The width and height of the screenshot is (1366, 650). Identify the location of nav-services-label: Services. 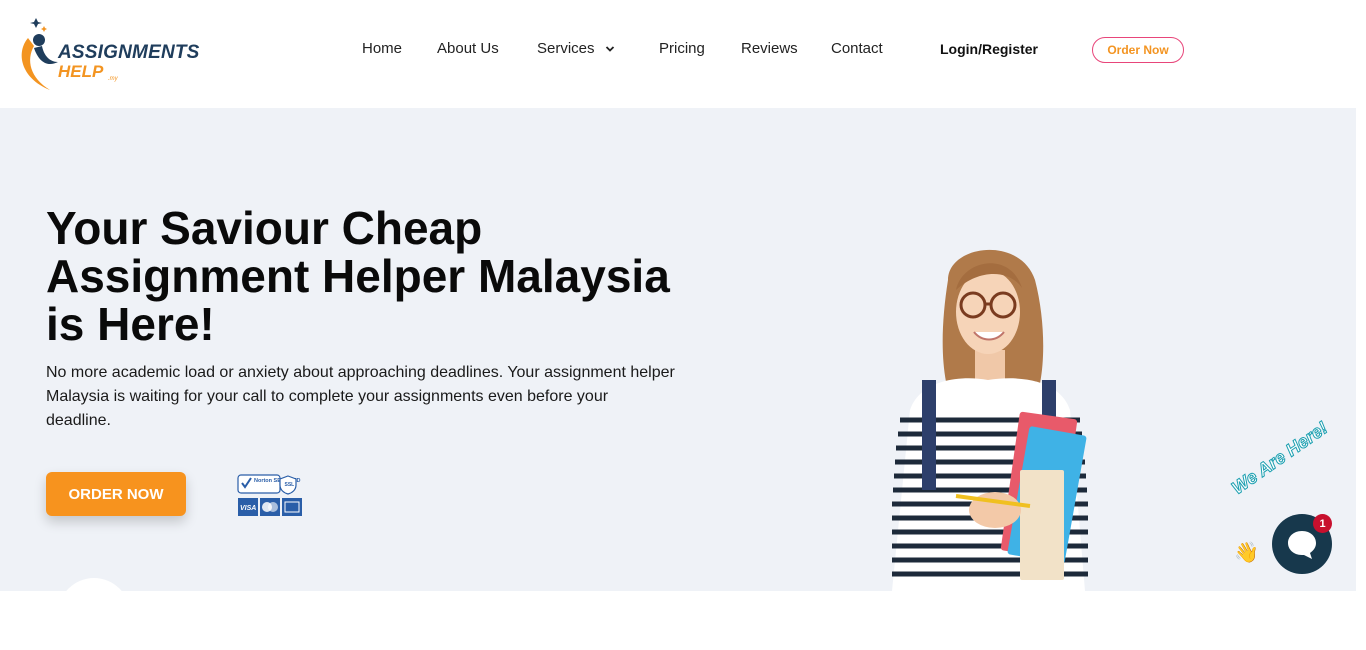
(566, 48).